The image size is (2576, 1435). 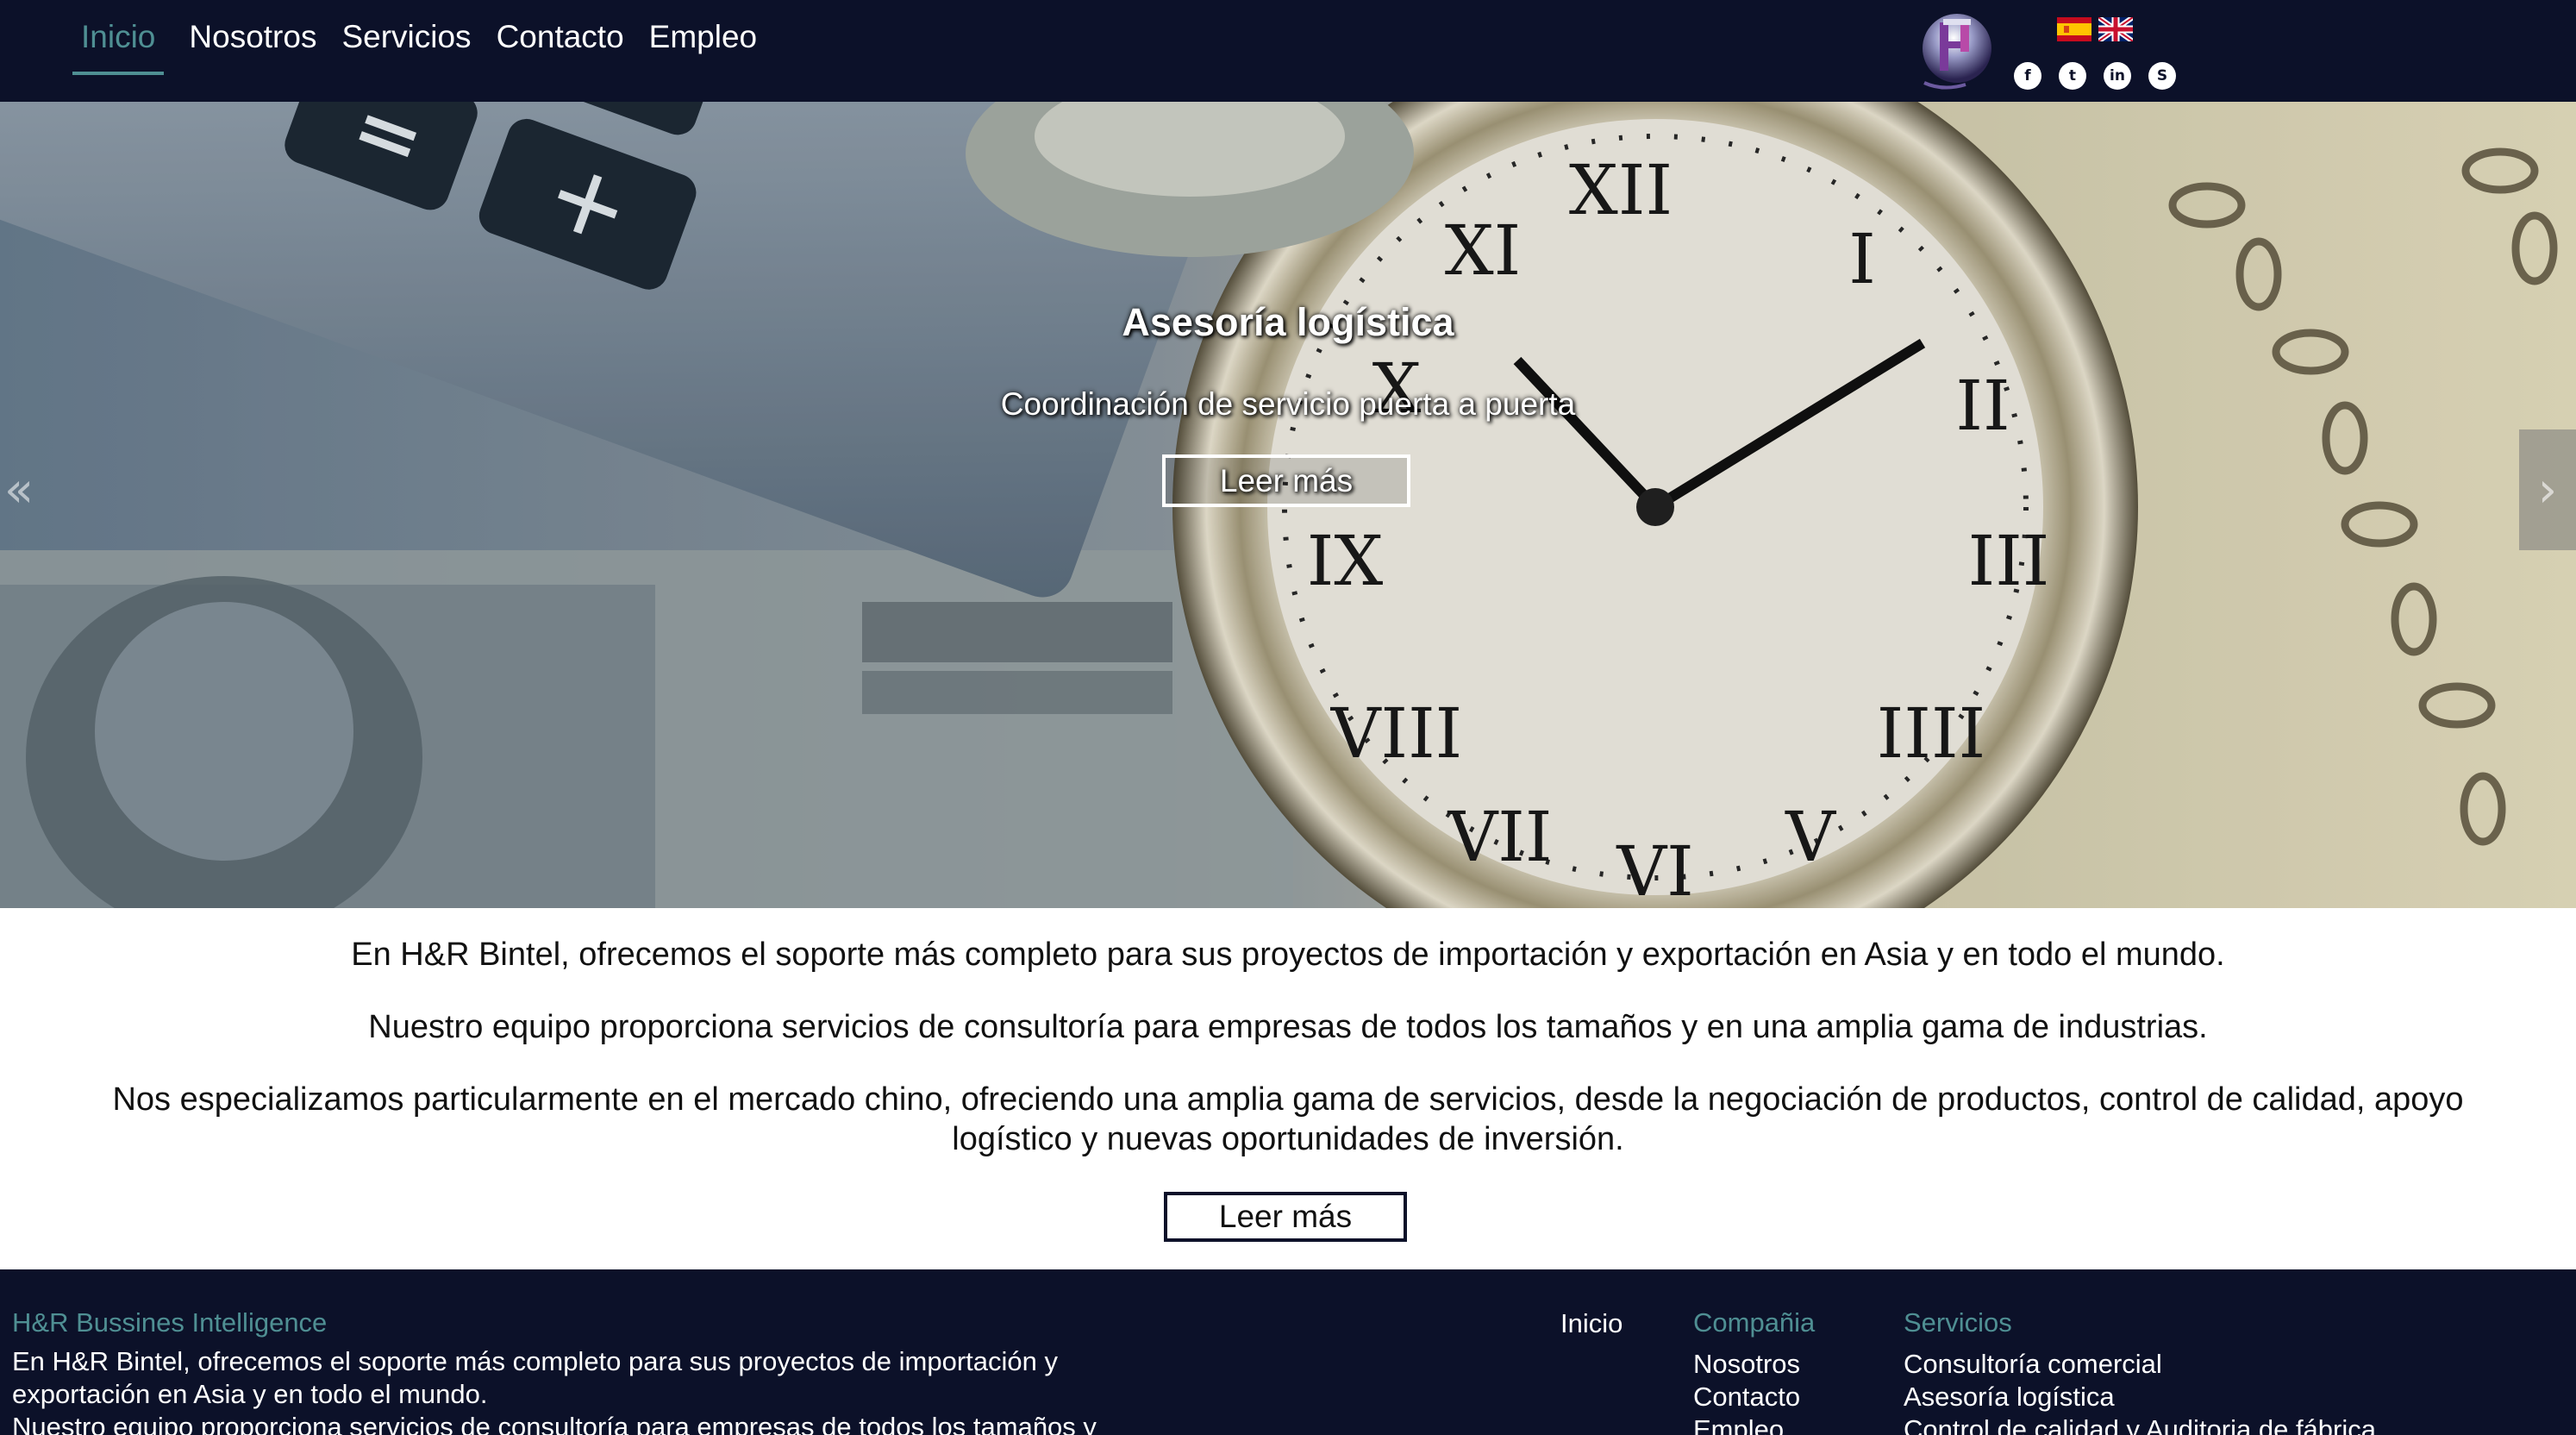 I want to click on linkedin-icon: in, so click(x=2117, y=76).